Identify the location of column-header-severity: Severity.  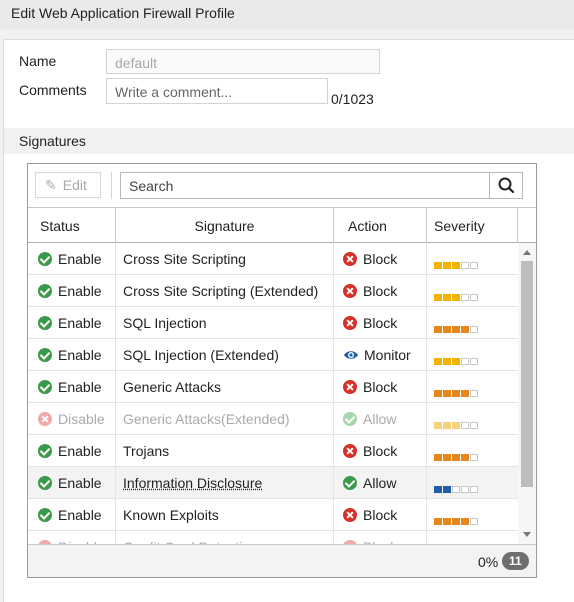
(472, 225).